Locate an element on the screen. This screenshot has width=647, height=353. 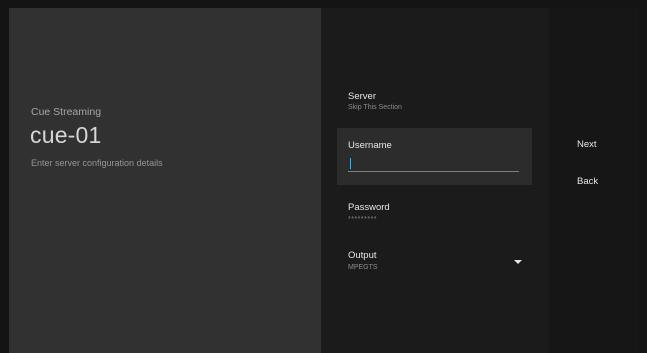
password-field-title: Password is located at coordinates (369, 207).